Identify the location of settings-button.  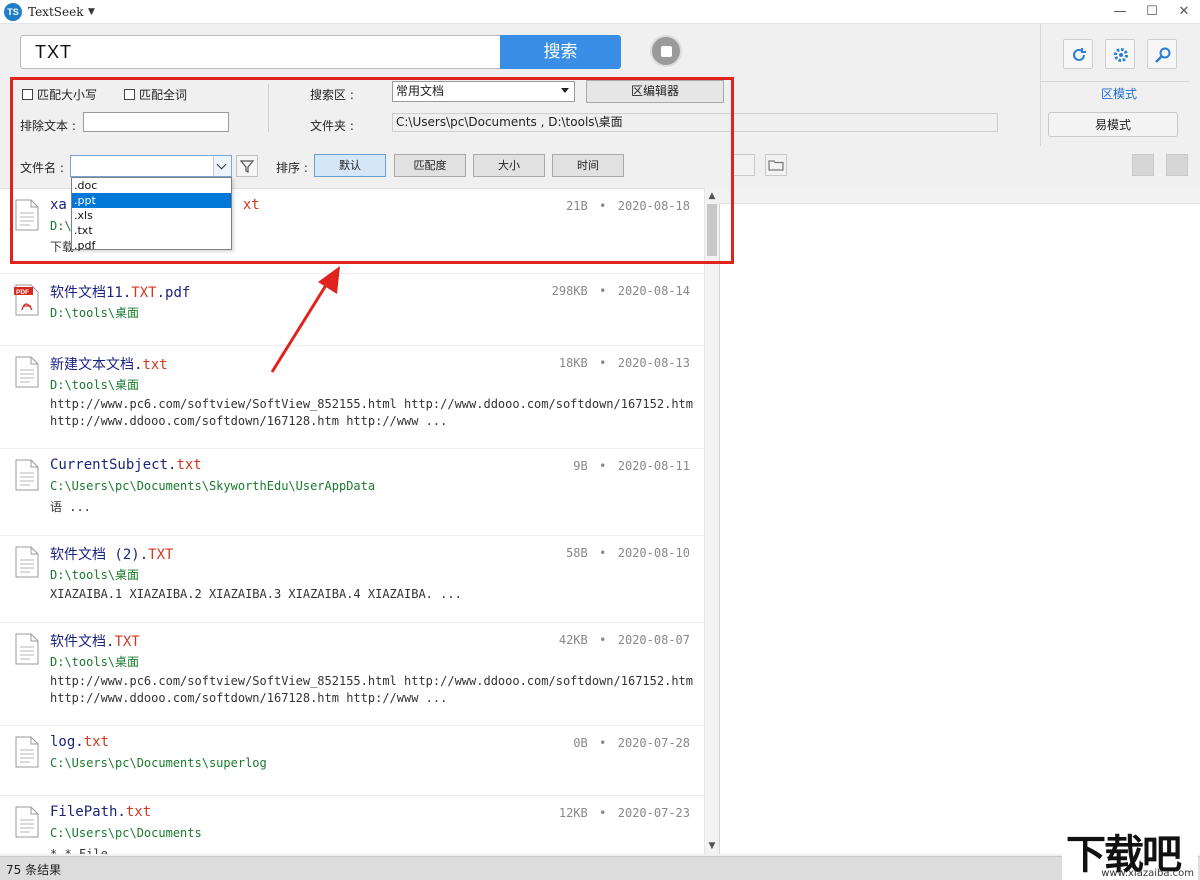
(1120, 54).